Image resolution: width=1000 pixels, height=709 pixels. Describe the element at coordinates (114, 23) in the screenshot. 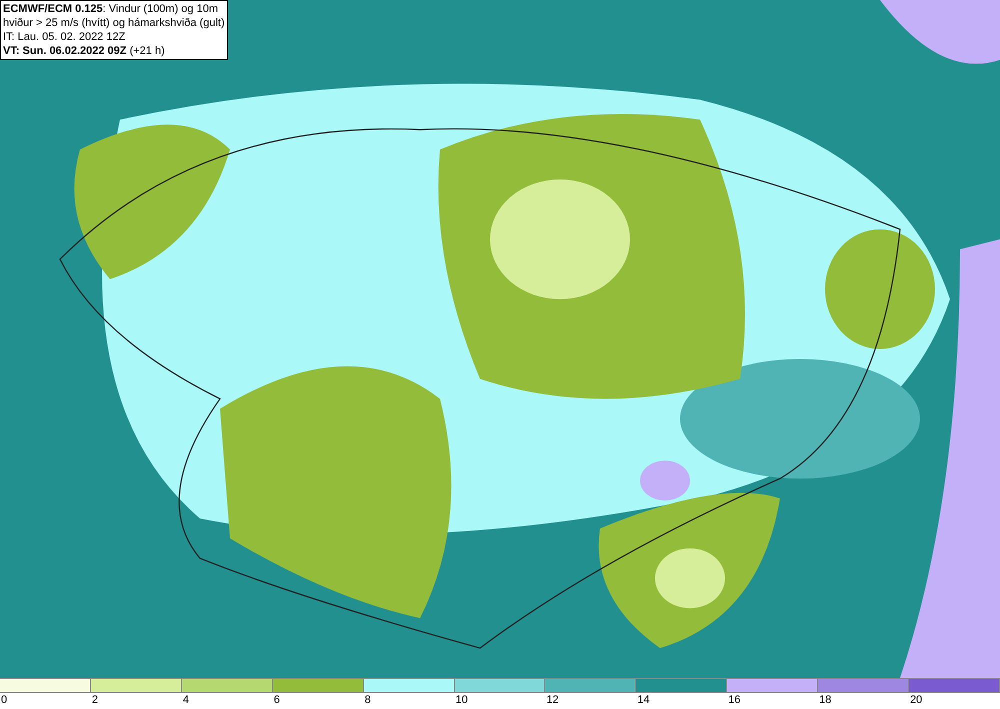

I see `info-text: hviður > 25 m/s (hvítt) og hámarkshviða (gult)` at that location.